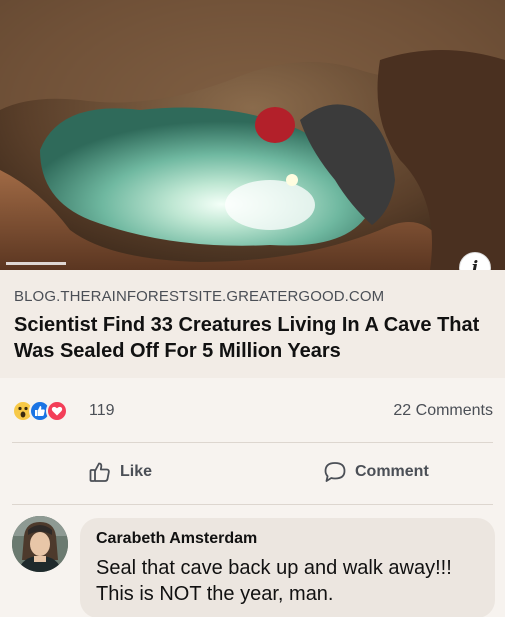 This screenshot has width=505, height=617. Describe the element at coordinates (40, 411) in the screenshot. I see `reaction-icons` at that location.